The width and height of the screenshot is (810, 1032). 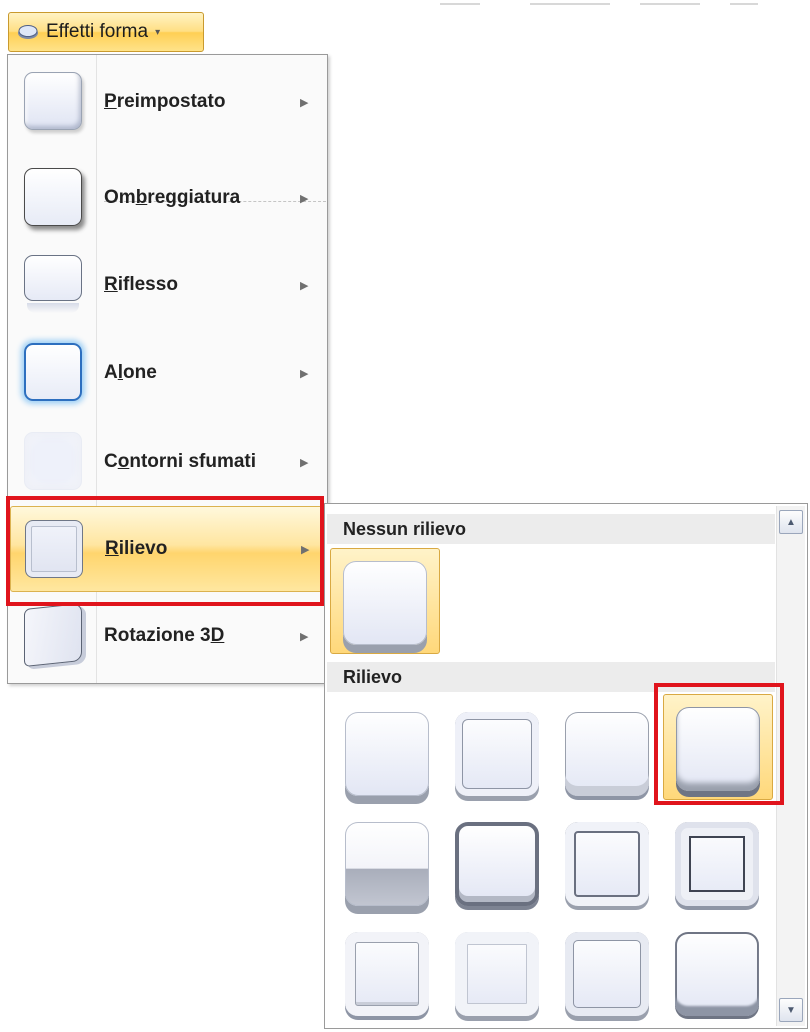 I want to click on menu-item-shadow: Om b reggiatura ▶, so click(x=167, y=198).